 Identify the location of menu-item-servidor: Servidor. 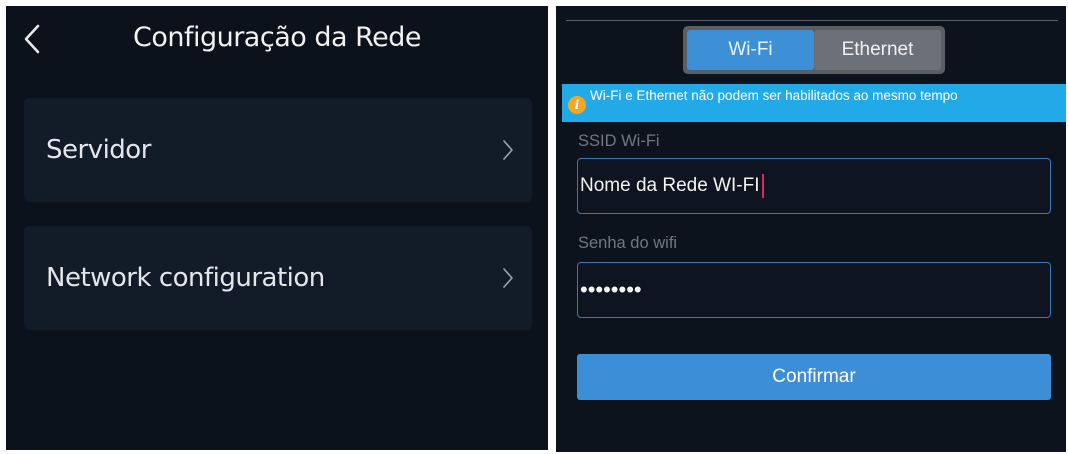
(278, 150).